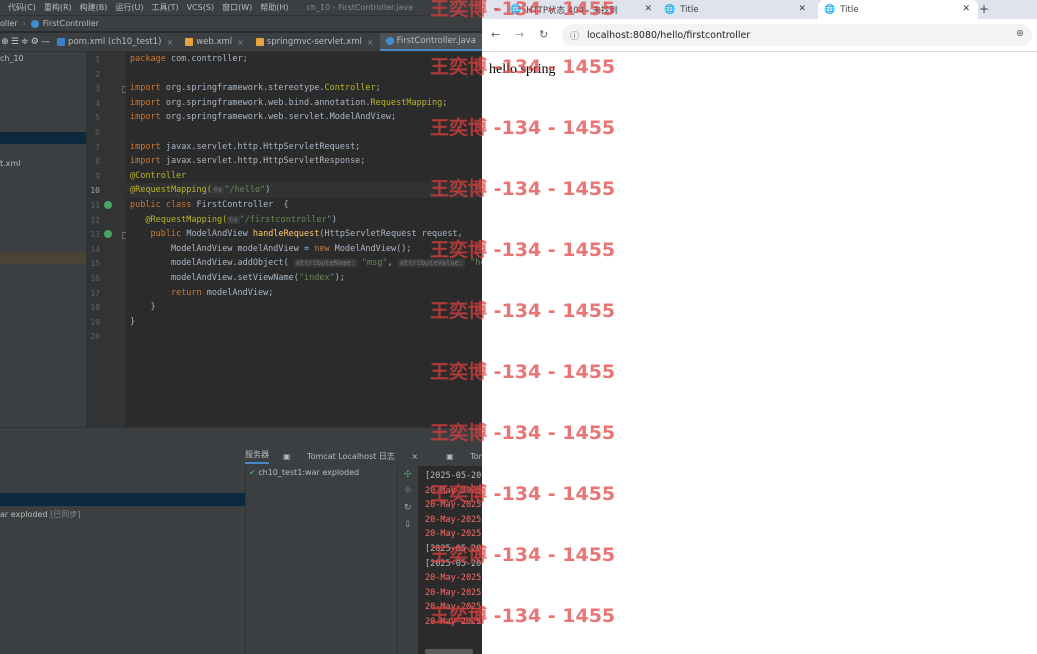 This screenshot has width=1037, height=654. What do you see at coordinates (668, 35) in the screenshot?
I see `url-text: localhost:8080/hello/firstcontroller` at bounding box center [668, 35].